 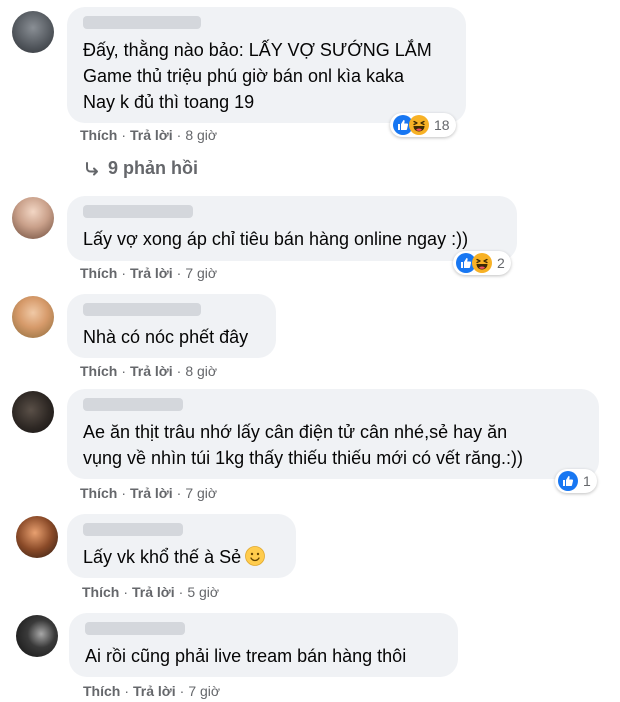 I want to click on reaction-summary: 18, so click(x=423, y=125).